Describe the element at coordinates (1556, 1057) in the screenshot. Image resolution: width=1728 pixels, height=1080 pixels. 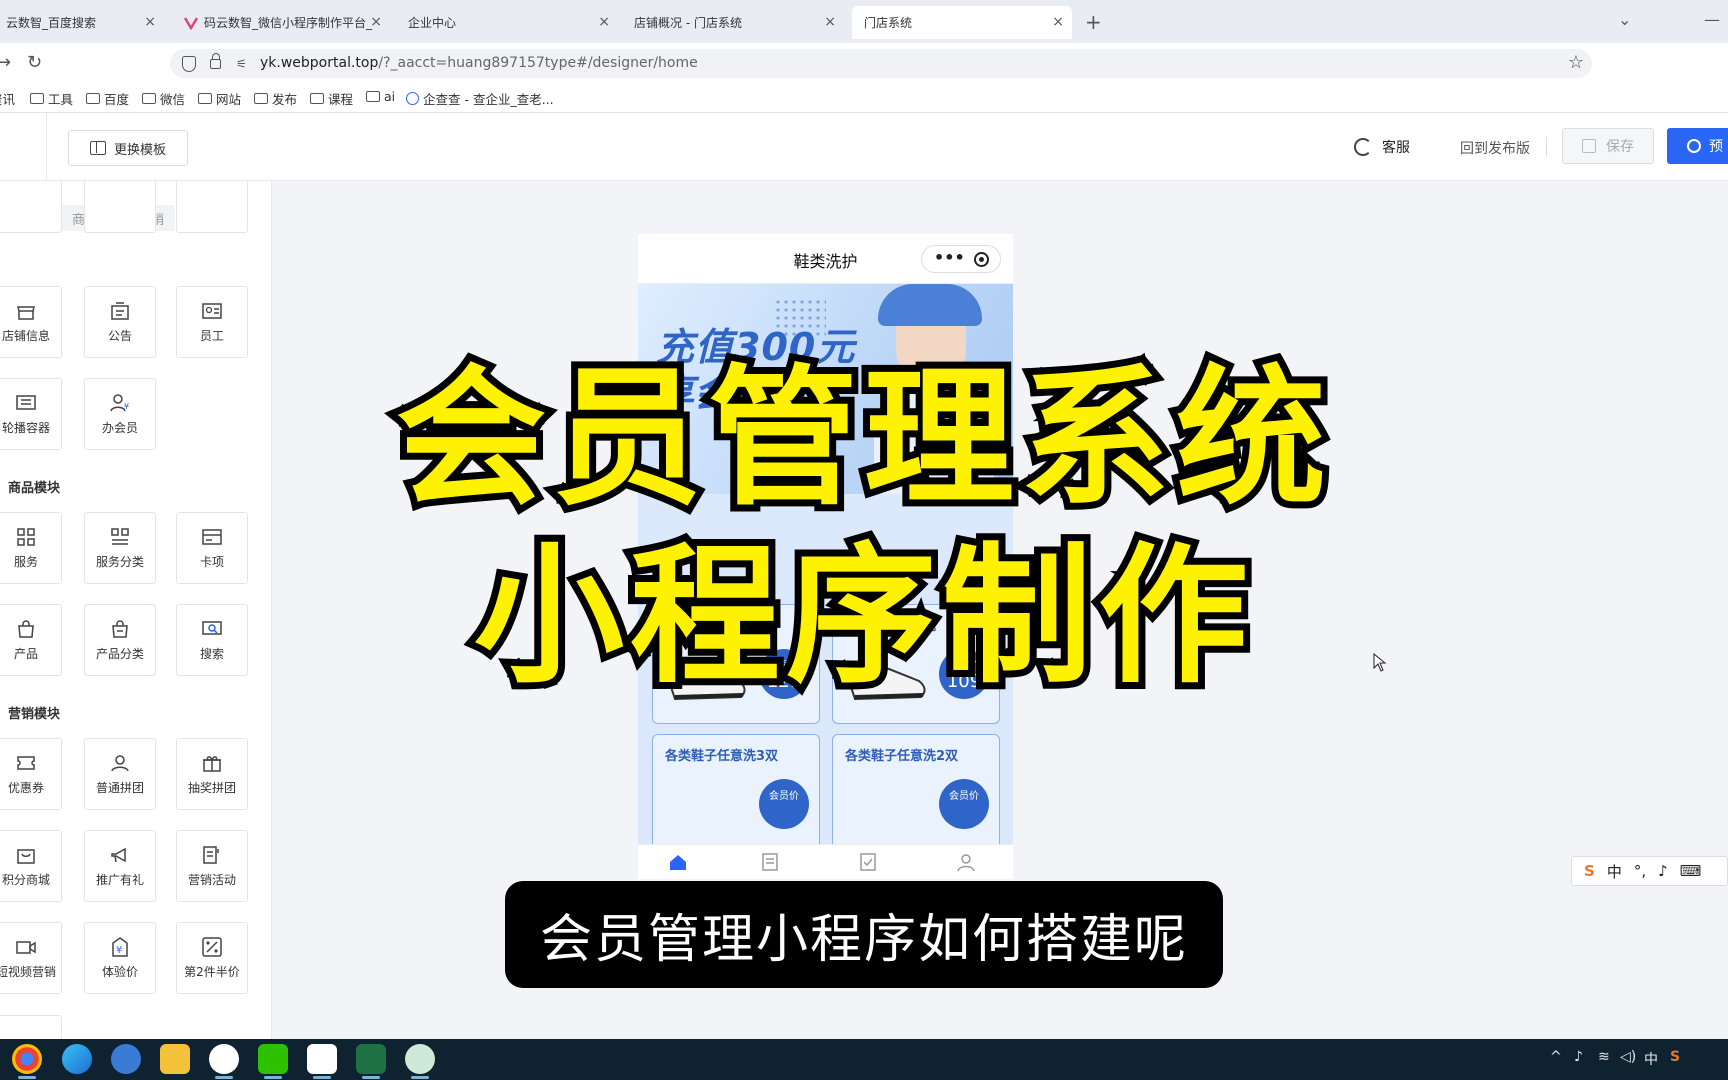
I see `chevron-up-icon: ^` at that location.